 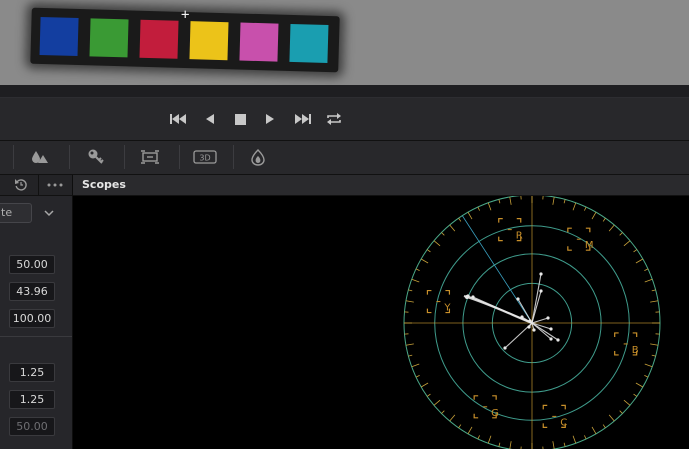 I want to click on key-button, so click(x=96, y=157).